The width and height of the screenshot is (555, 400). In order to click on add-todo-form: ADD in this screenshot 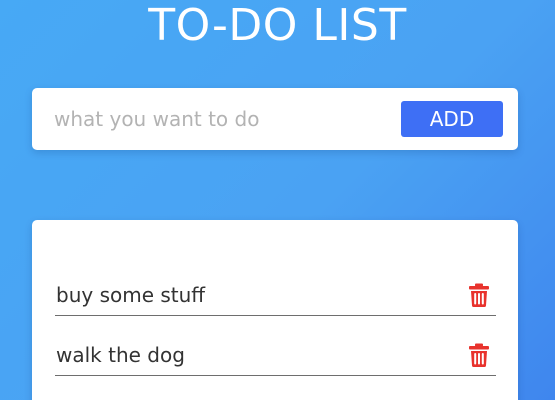, I will do `click(275, 119)`.